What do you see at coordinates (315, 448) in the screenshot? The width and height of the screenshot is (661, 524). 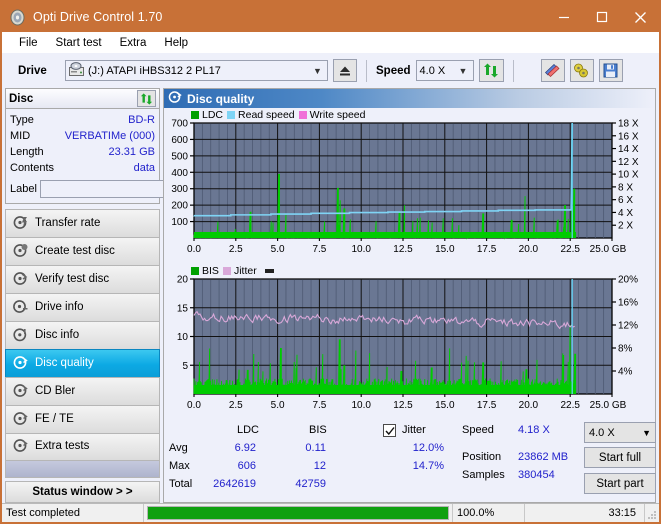 I see `stats-avg-bis: 0.11` at bounding box center [315, 448].